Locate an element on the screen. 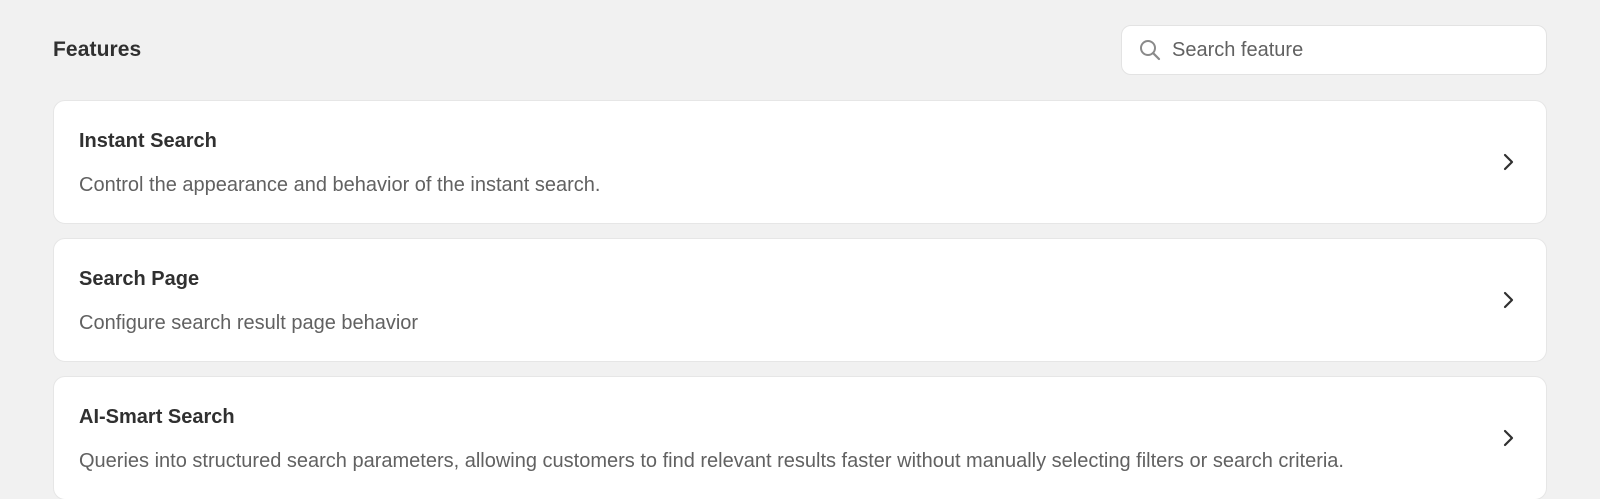  page-title: Features is located at coordinates (97, 49).